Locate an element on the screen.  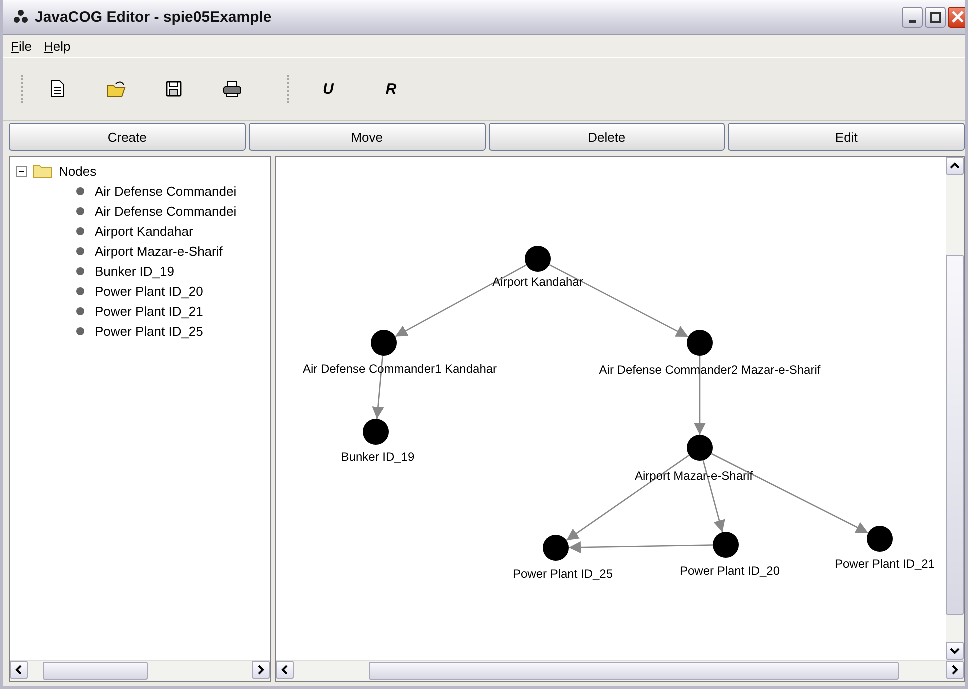
tree-item: Power Plant ID_25 is located at coordinates (149, 331).